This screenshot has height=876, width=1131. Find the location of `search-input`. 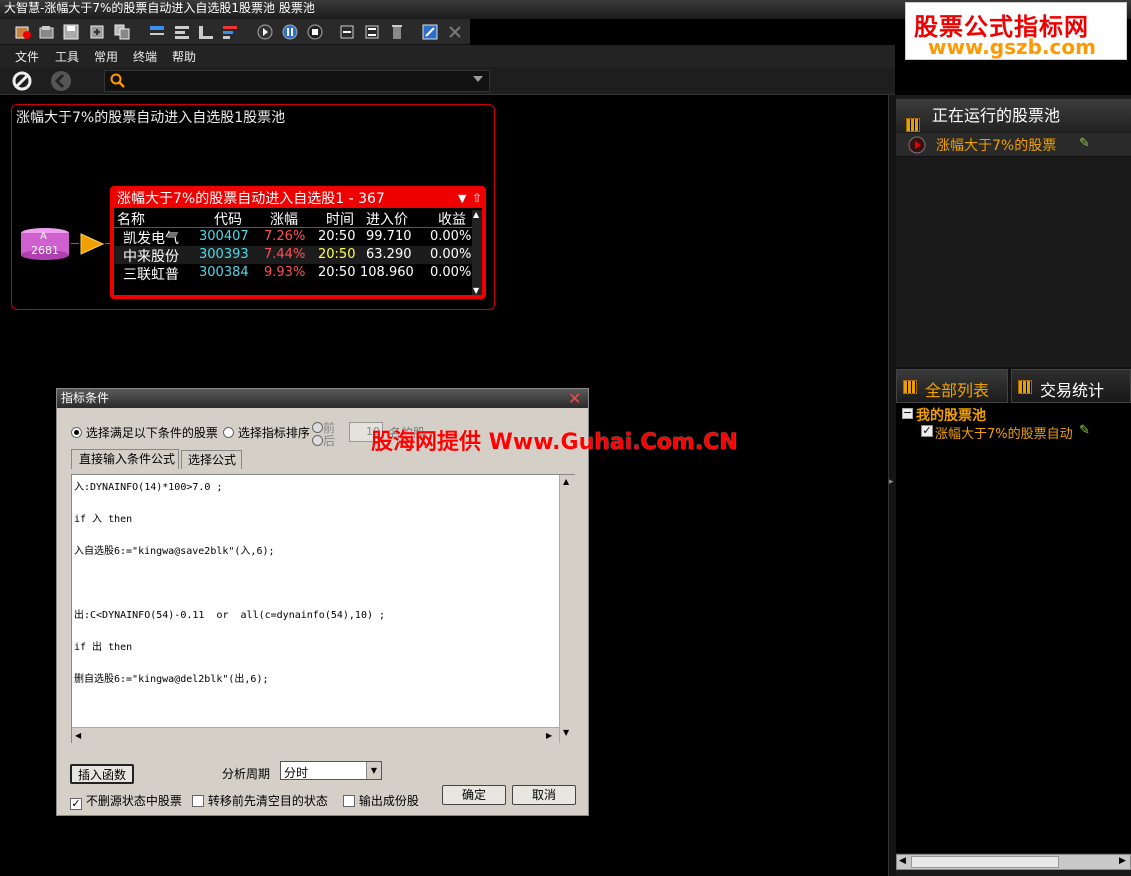

search-input is located at coordinates (297, 81).